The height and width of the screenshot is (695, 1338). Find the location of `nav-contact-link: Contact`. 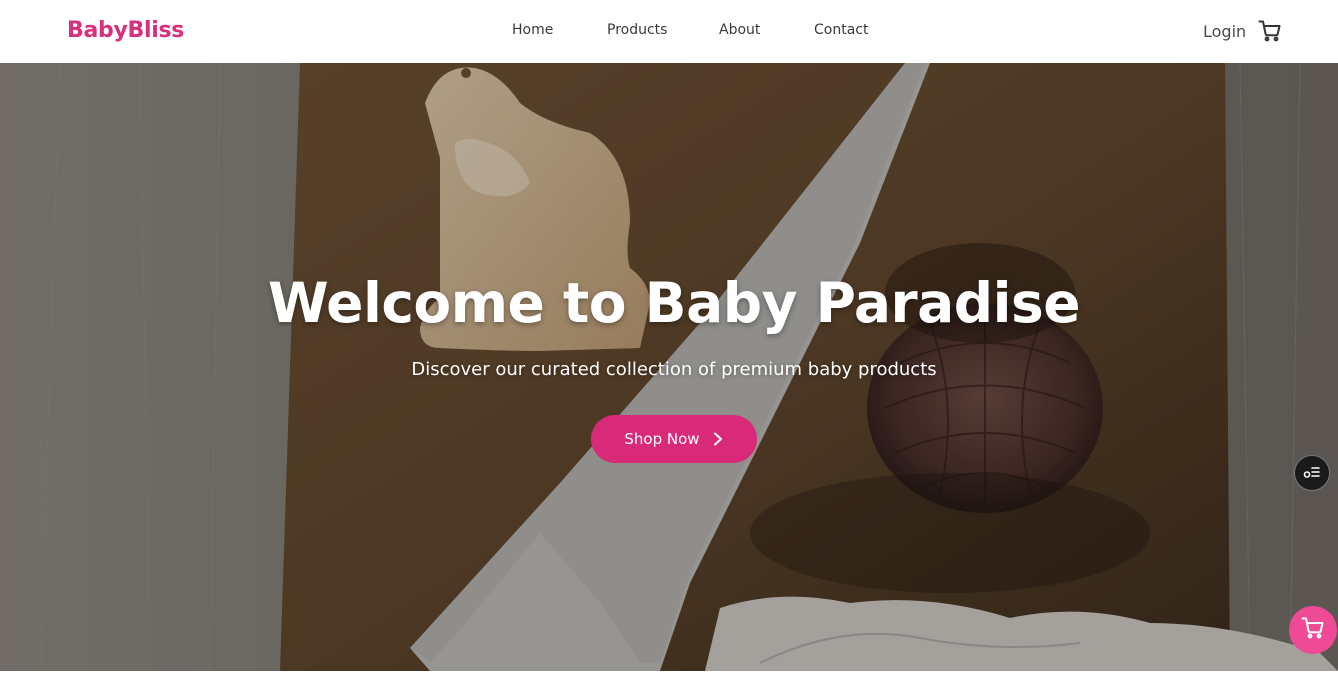

nav-contact-link: Contact is located at coordinates (841, 30).